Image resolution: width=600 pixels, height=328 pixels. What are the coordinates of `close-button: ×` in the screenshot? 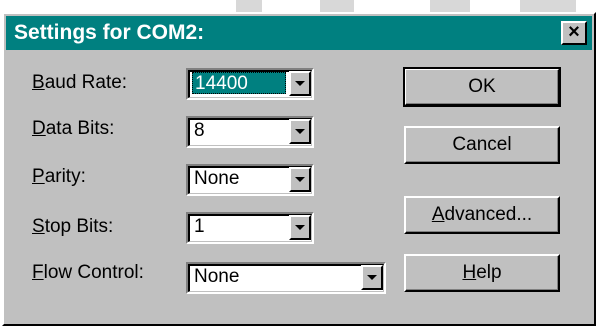 It's located at (574, 33).